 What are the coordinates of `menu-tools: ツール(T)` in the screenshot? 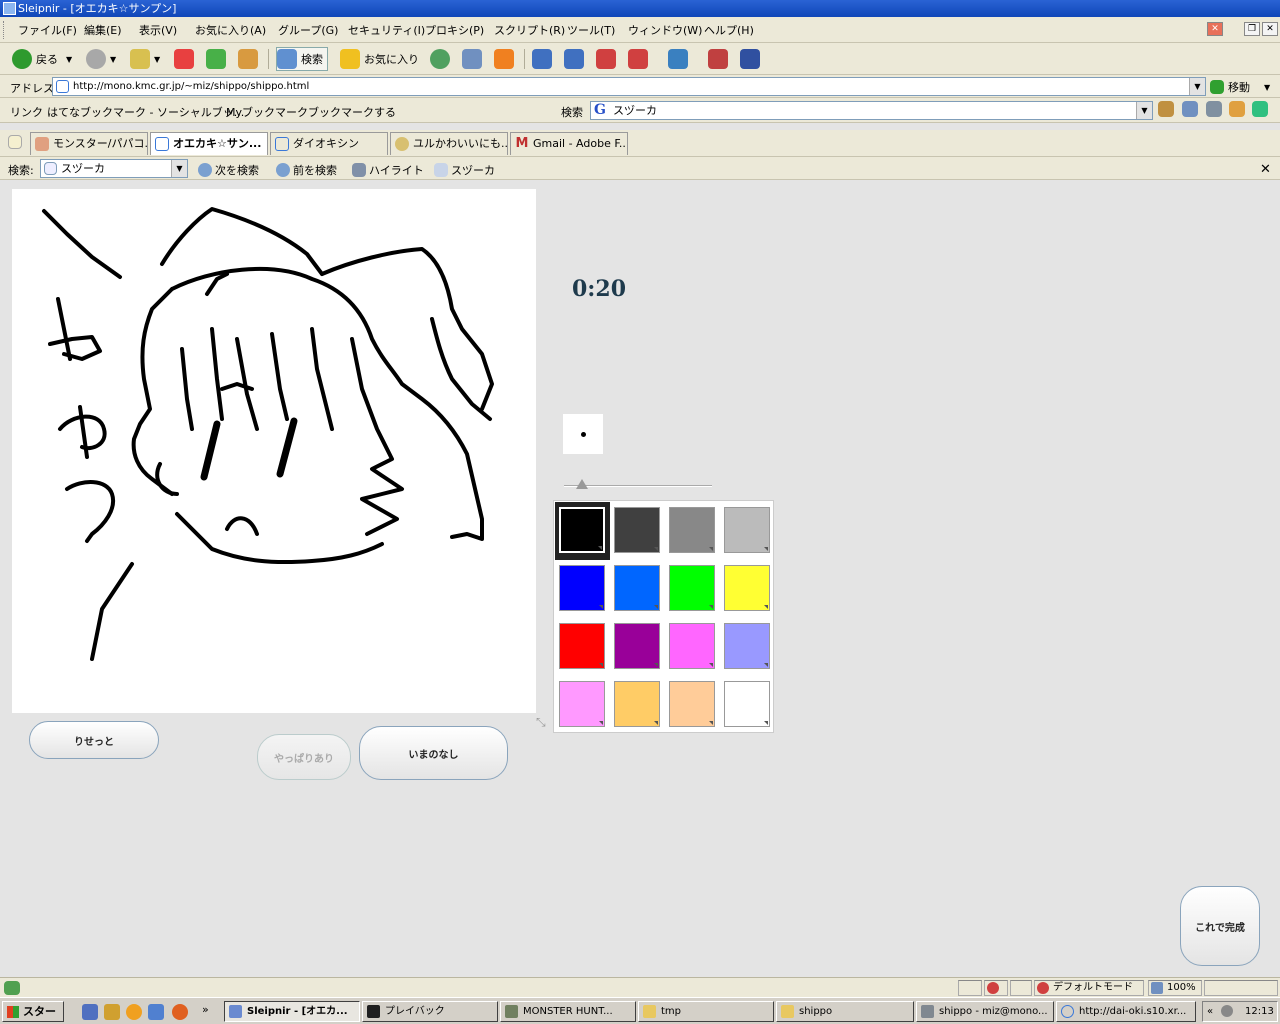 It's located at (591, 30).